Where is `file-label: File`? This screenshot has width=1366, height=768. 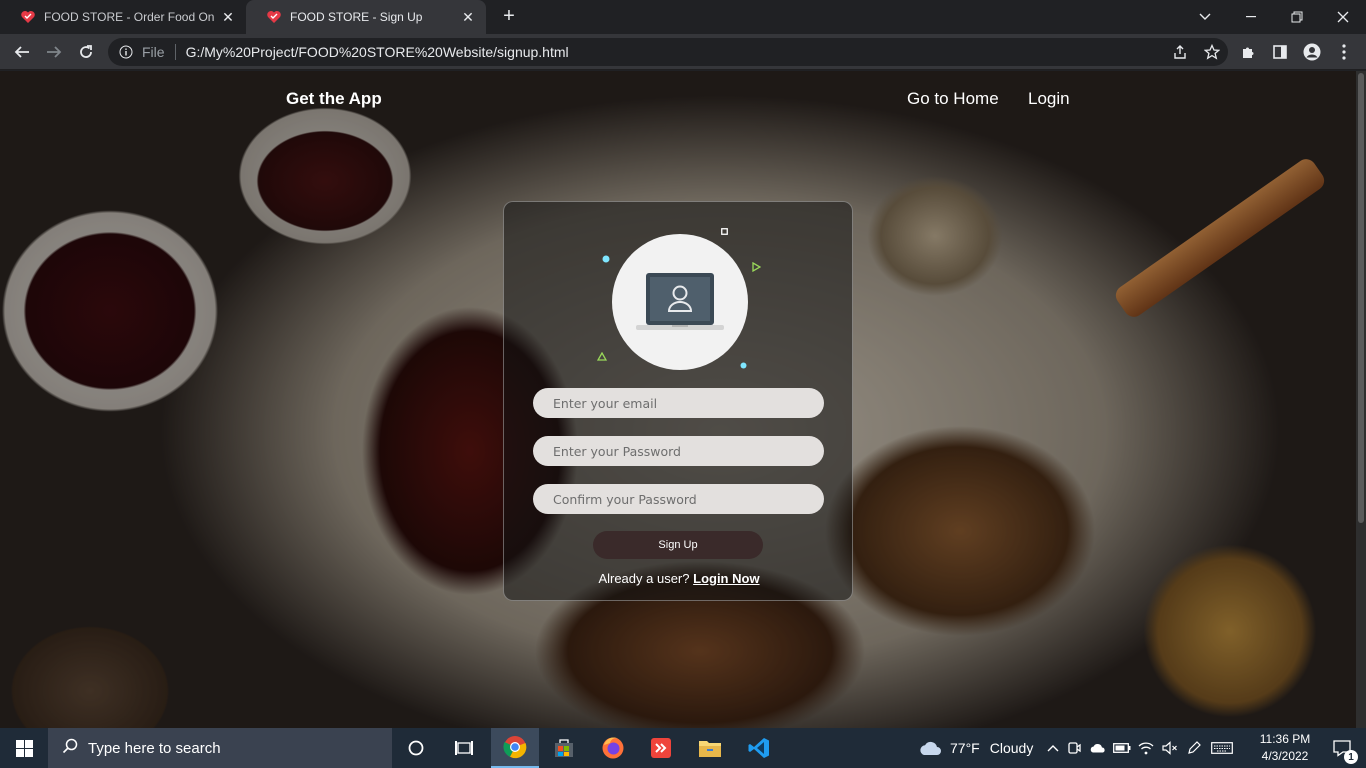
file-label: File is located at coordinates (153, 52).